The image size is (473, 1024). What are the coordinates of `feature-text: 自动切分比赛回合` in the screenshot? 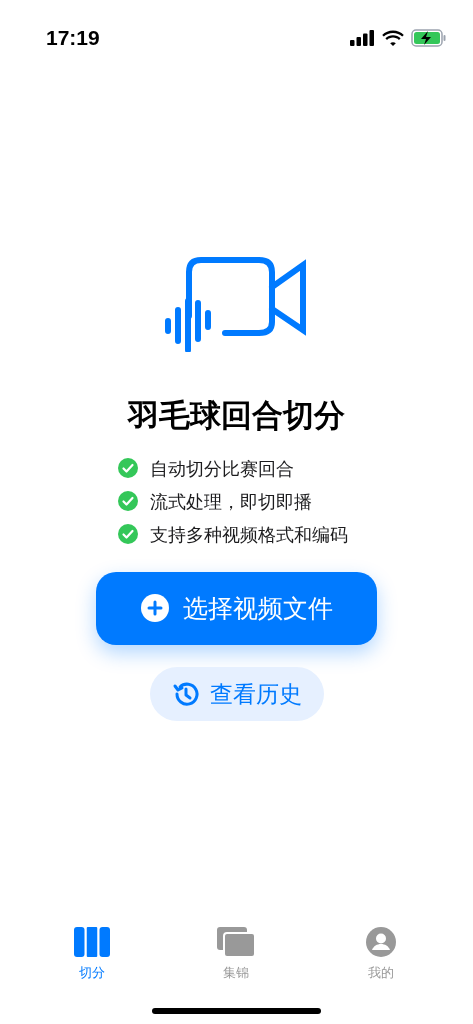 It's located at (222, 468).